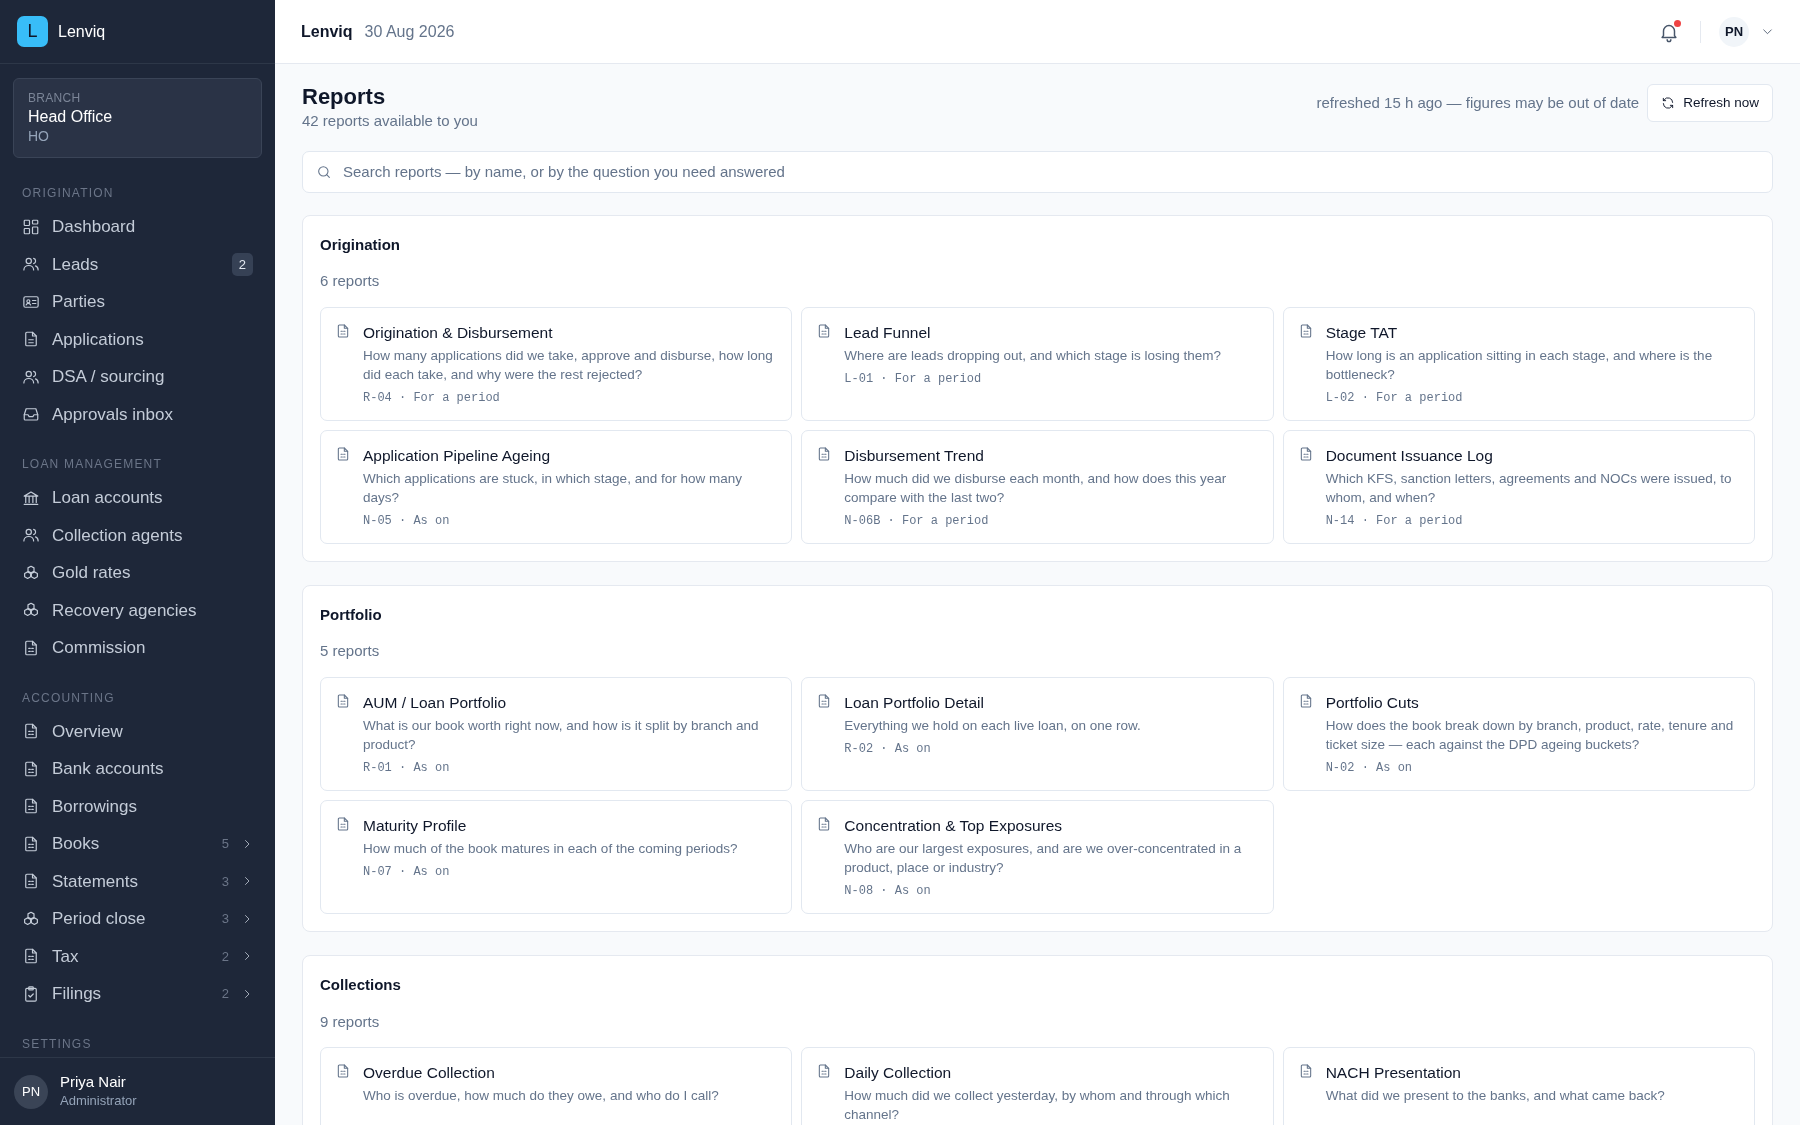 The width and height of the screenshot is (1800, 1125). What do you see at coordinates (137, 844) in the screenshot?
I see `sidebar-item: Books 5` at bounding box center [137, 844].